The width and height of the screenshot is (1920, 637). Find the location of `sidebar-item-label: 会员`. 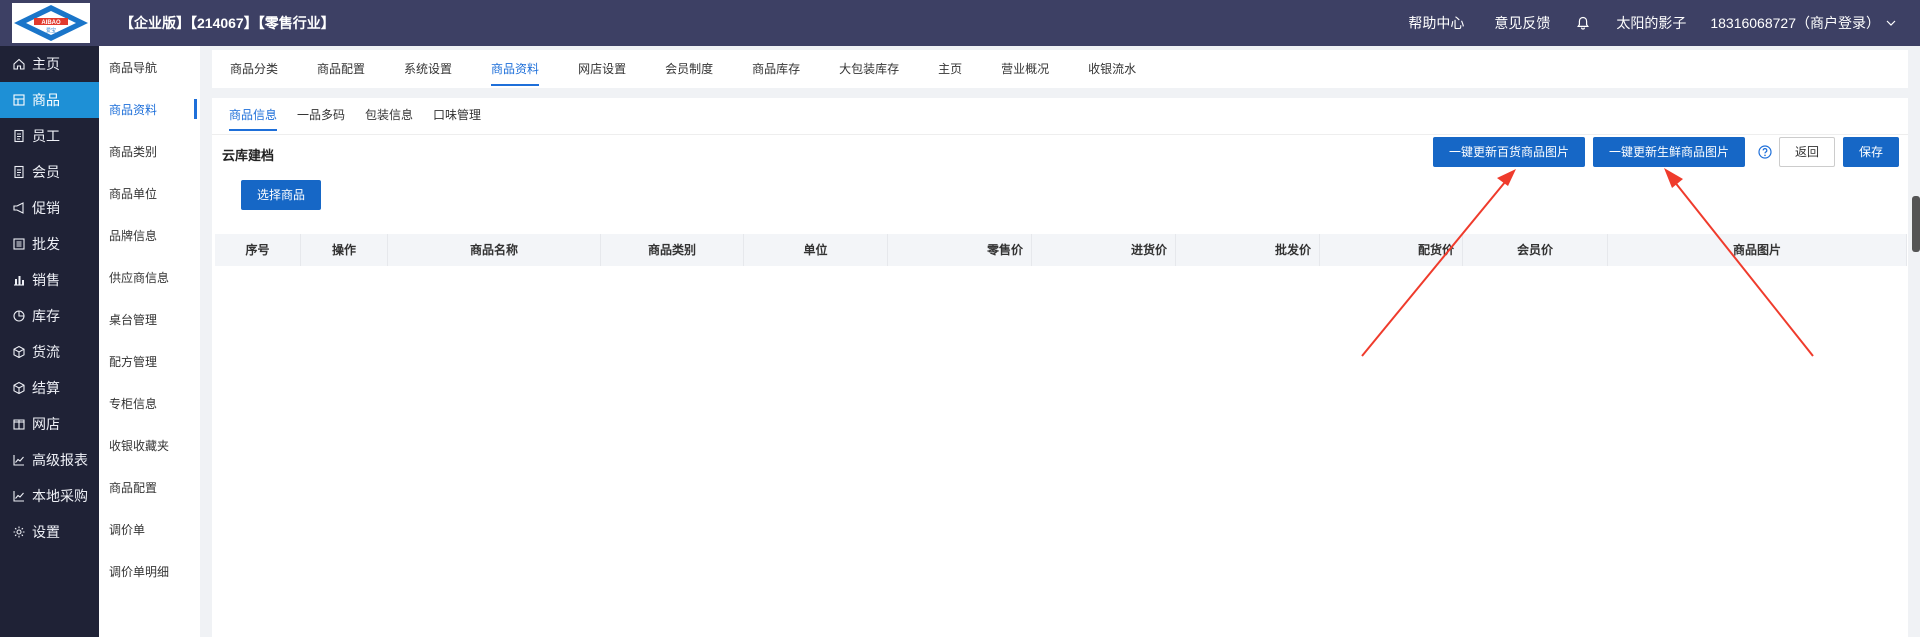

sidebar-item-label: 会员 is located at coordinates (46, 172).